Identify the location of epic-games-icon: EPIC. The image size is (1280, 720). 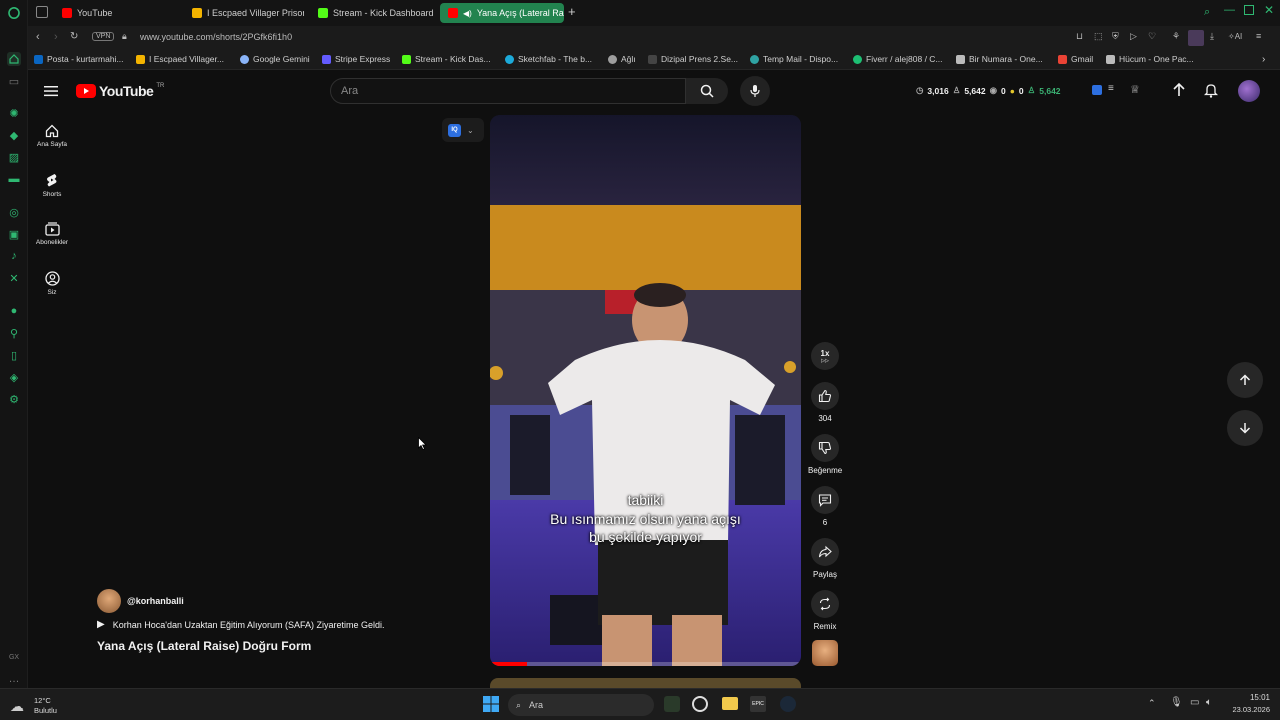
(758, 704).